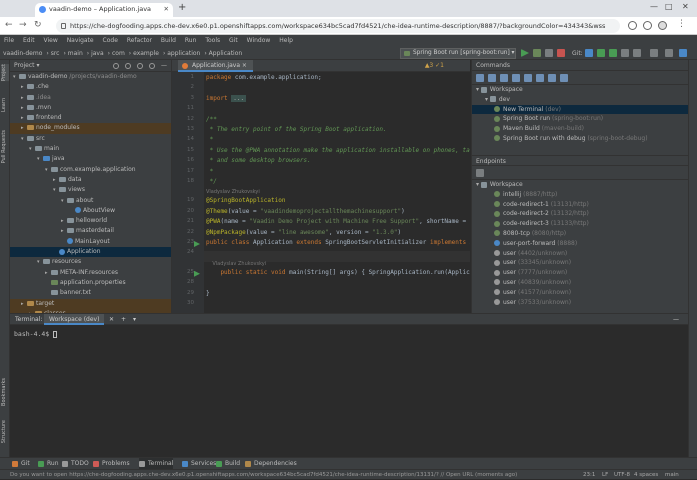  Describe the element at coordinates (91, 98) in the screenshot. I see `project-tree-item: ▸.idea` at that location.